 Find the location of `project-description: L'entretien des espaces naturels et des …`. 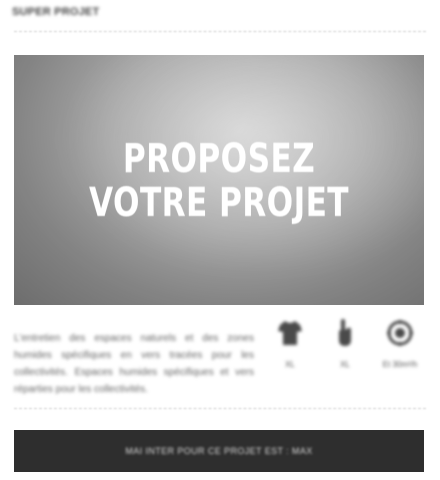

project-description: L'entretien des espaces naturels et des … is located at coordinates (134, 364).